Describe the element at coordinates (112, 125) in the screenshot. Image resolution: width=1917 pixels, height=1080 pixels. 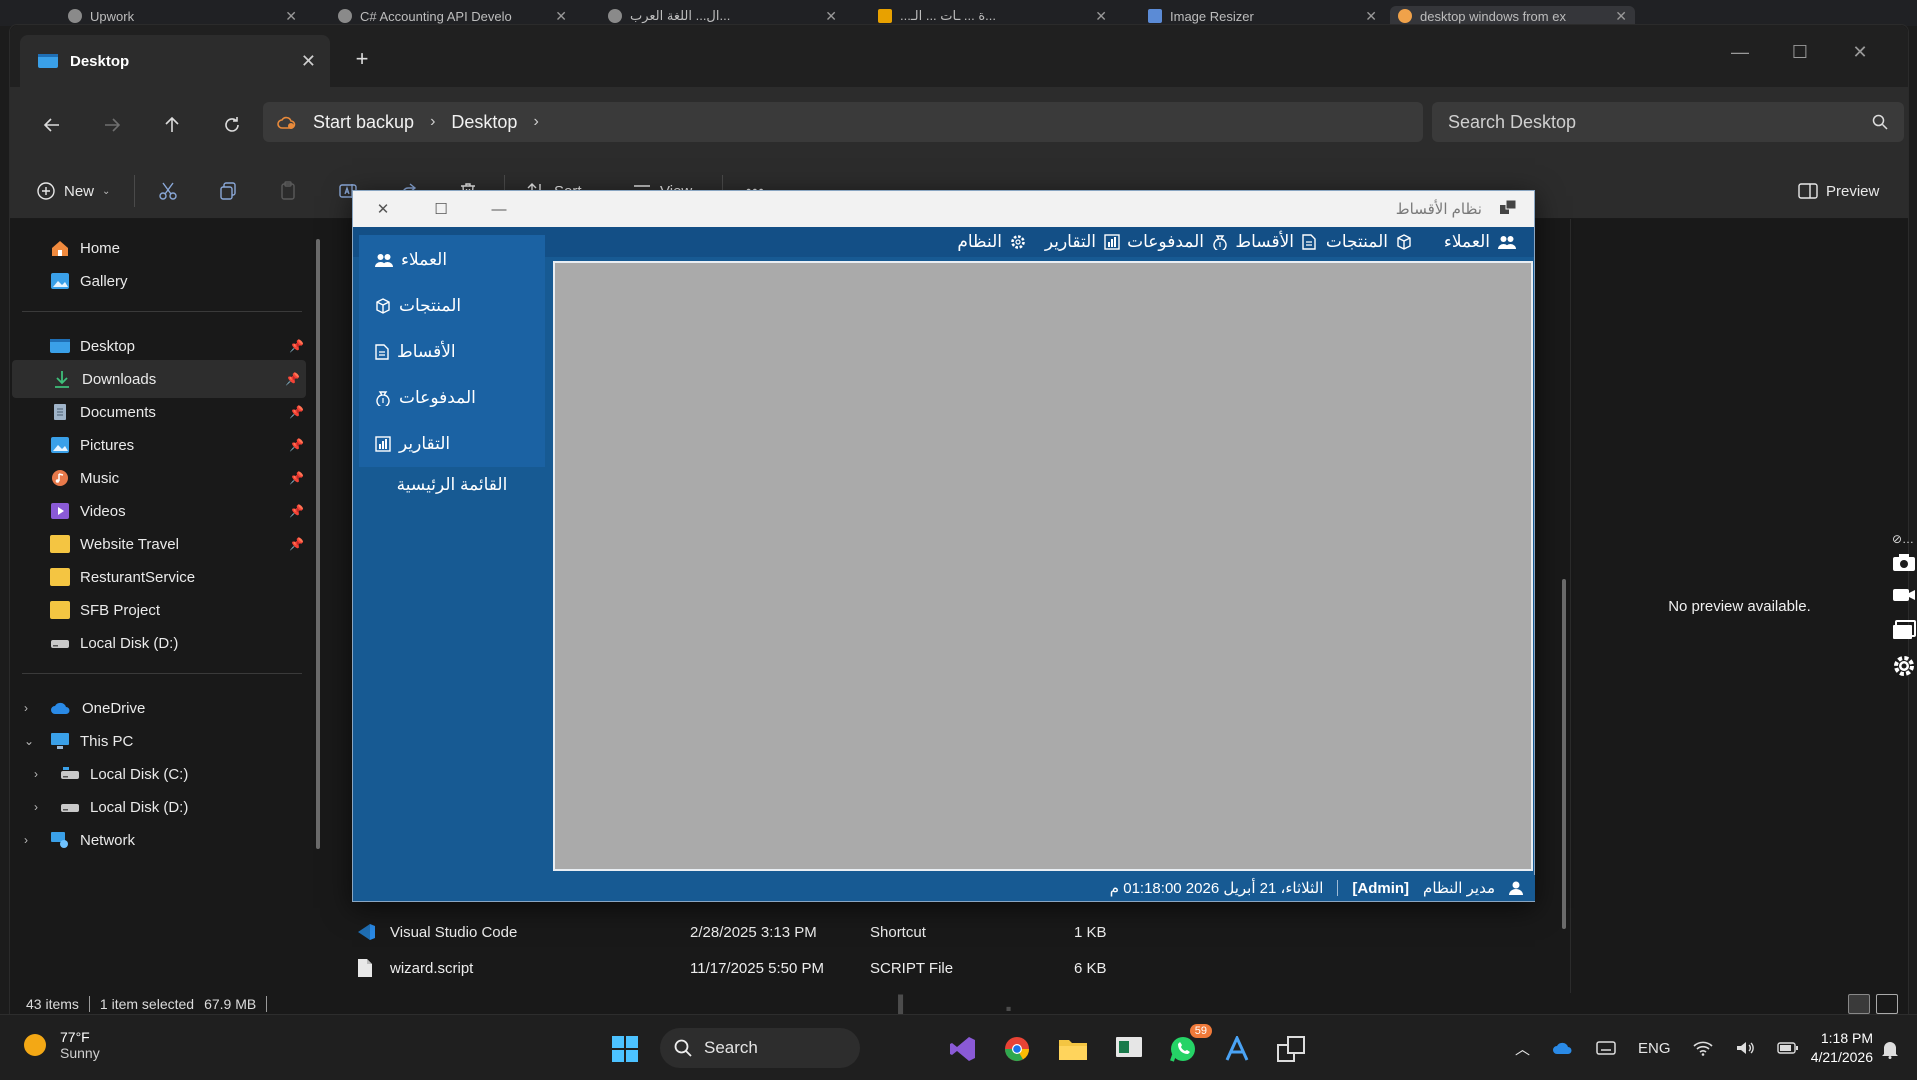
I see `forward-button` at that location.